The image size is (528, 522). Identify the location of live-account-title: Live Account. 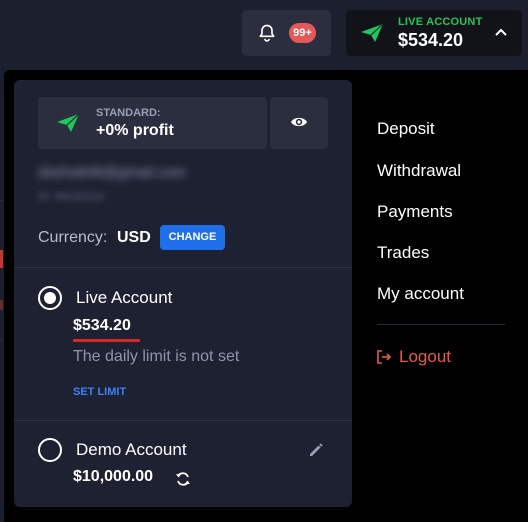
(124, 298).